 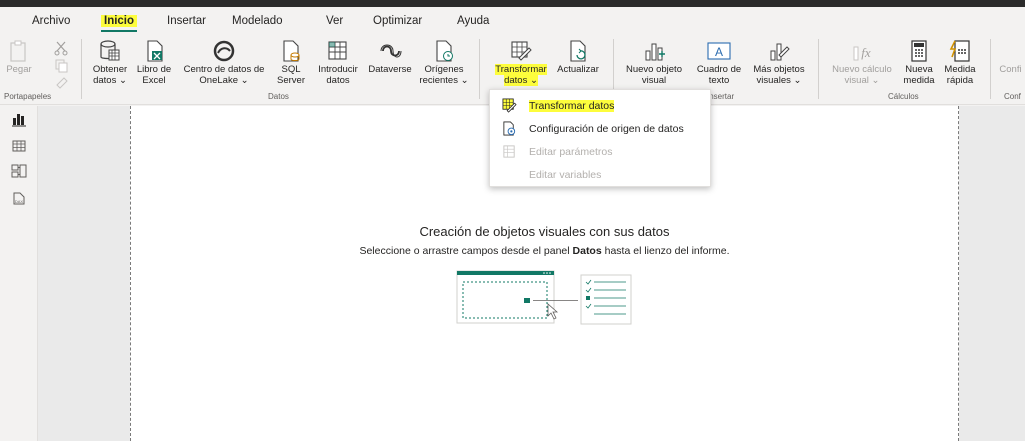 What do you see at coordinates (1010, 69) in the screenshot?
I see `config-label: Confi` at bounding box center [1010, 69].